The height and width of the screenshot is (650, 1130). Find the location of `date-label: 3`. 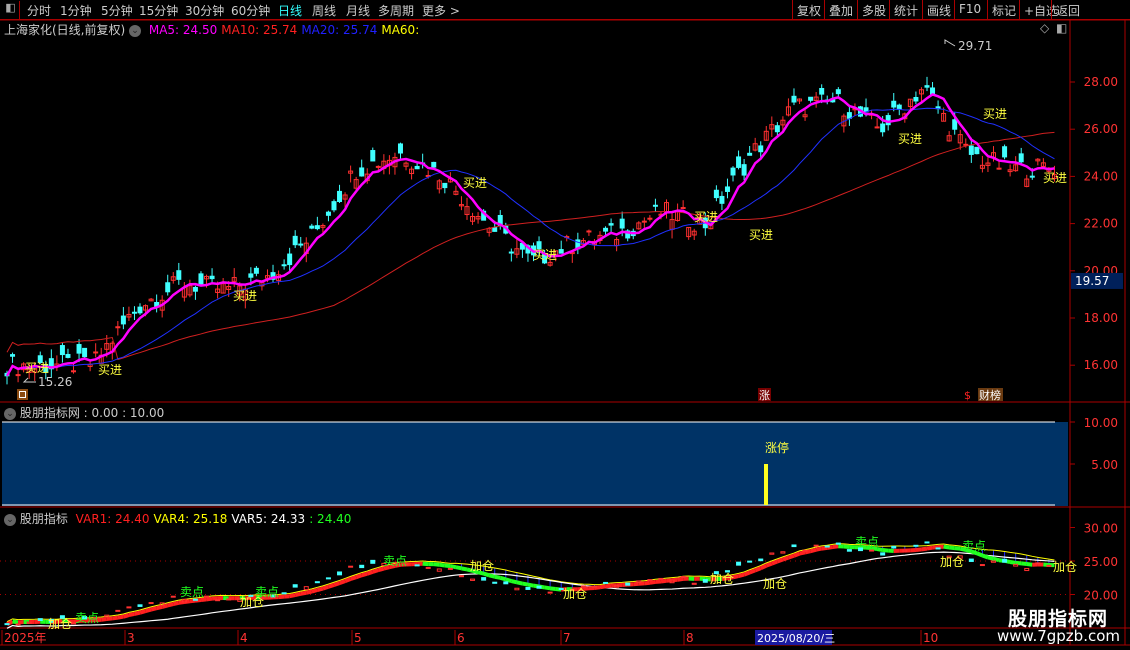

date-label: 3 is located at coordinates (131, 638).